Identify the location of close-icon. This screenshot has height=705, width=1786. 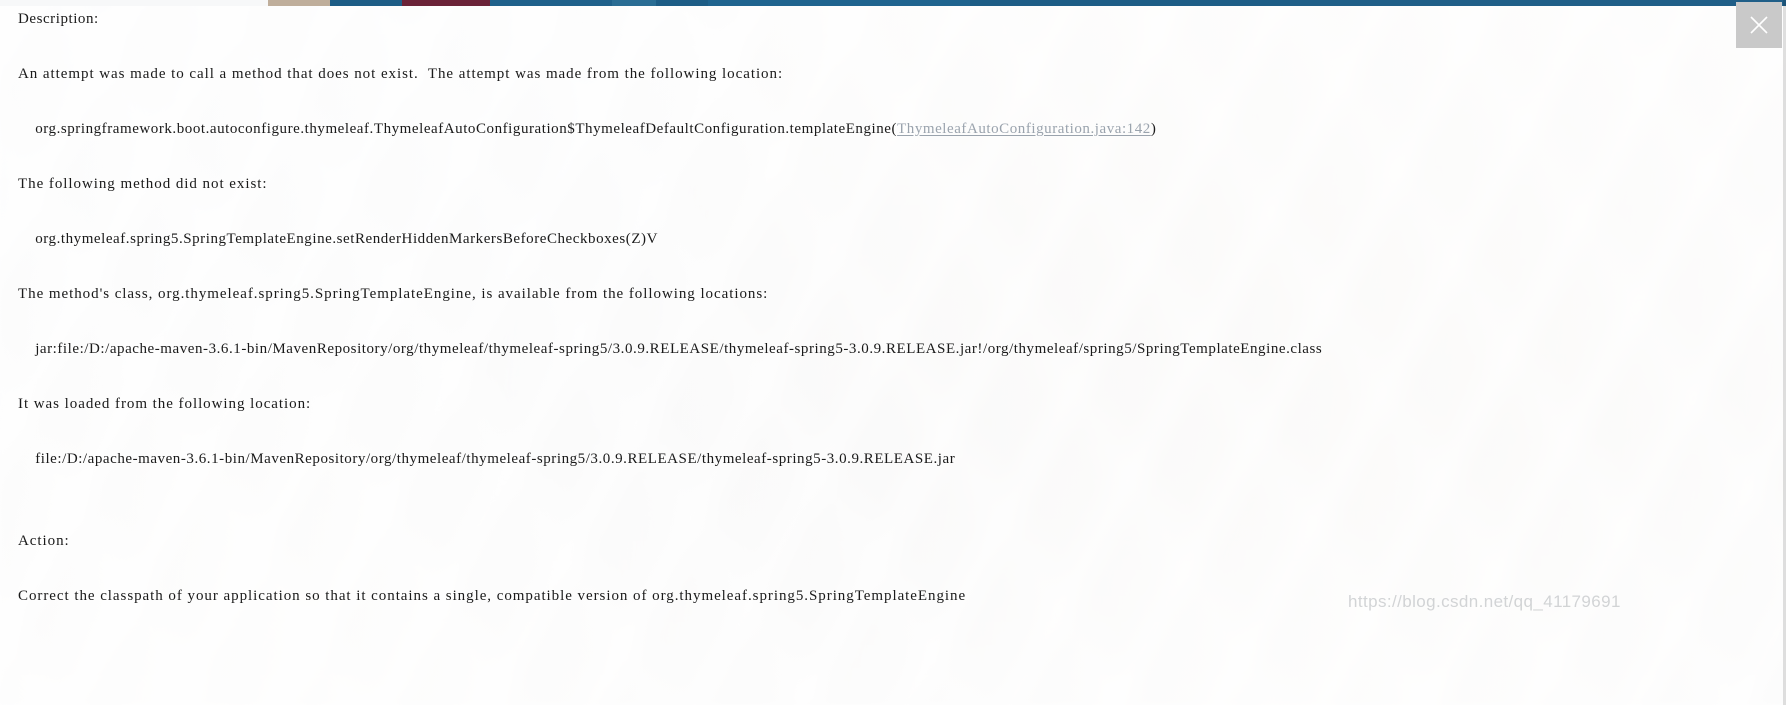
(1759, 25).